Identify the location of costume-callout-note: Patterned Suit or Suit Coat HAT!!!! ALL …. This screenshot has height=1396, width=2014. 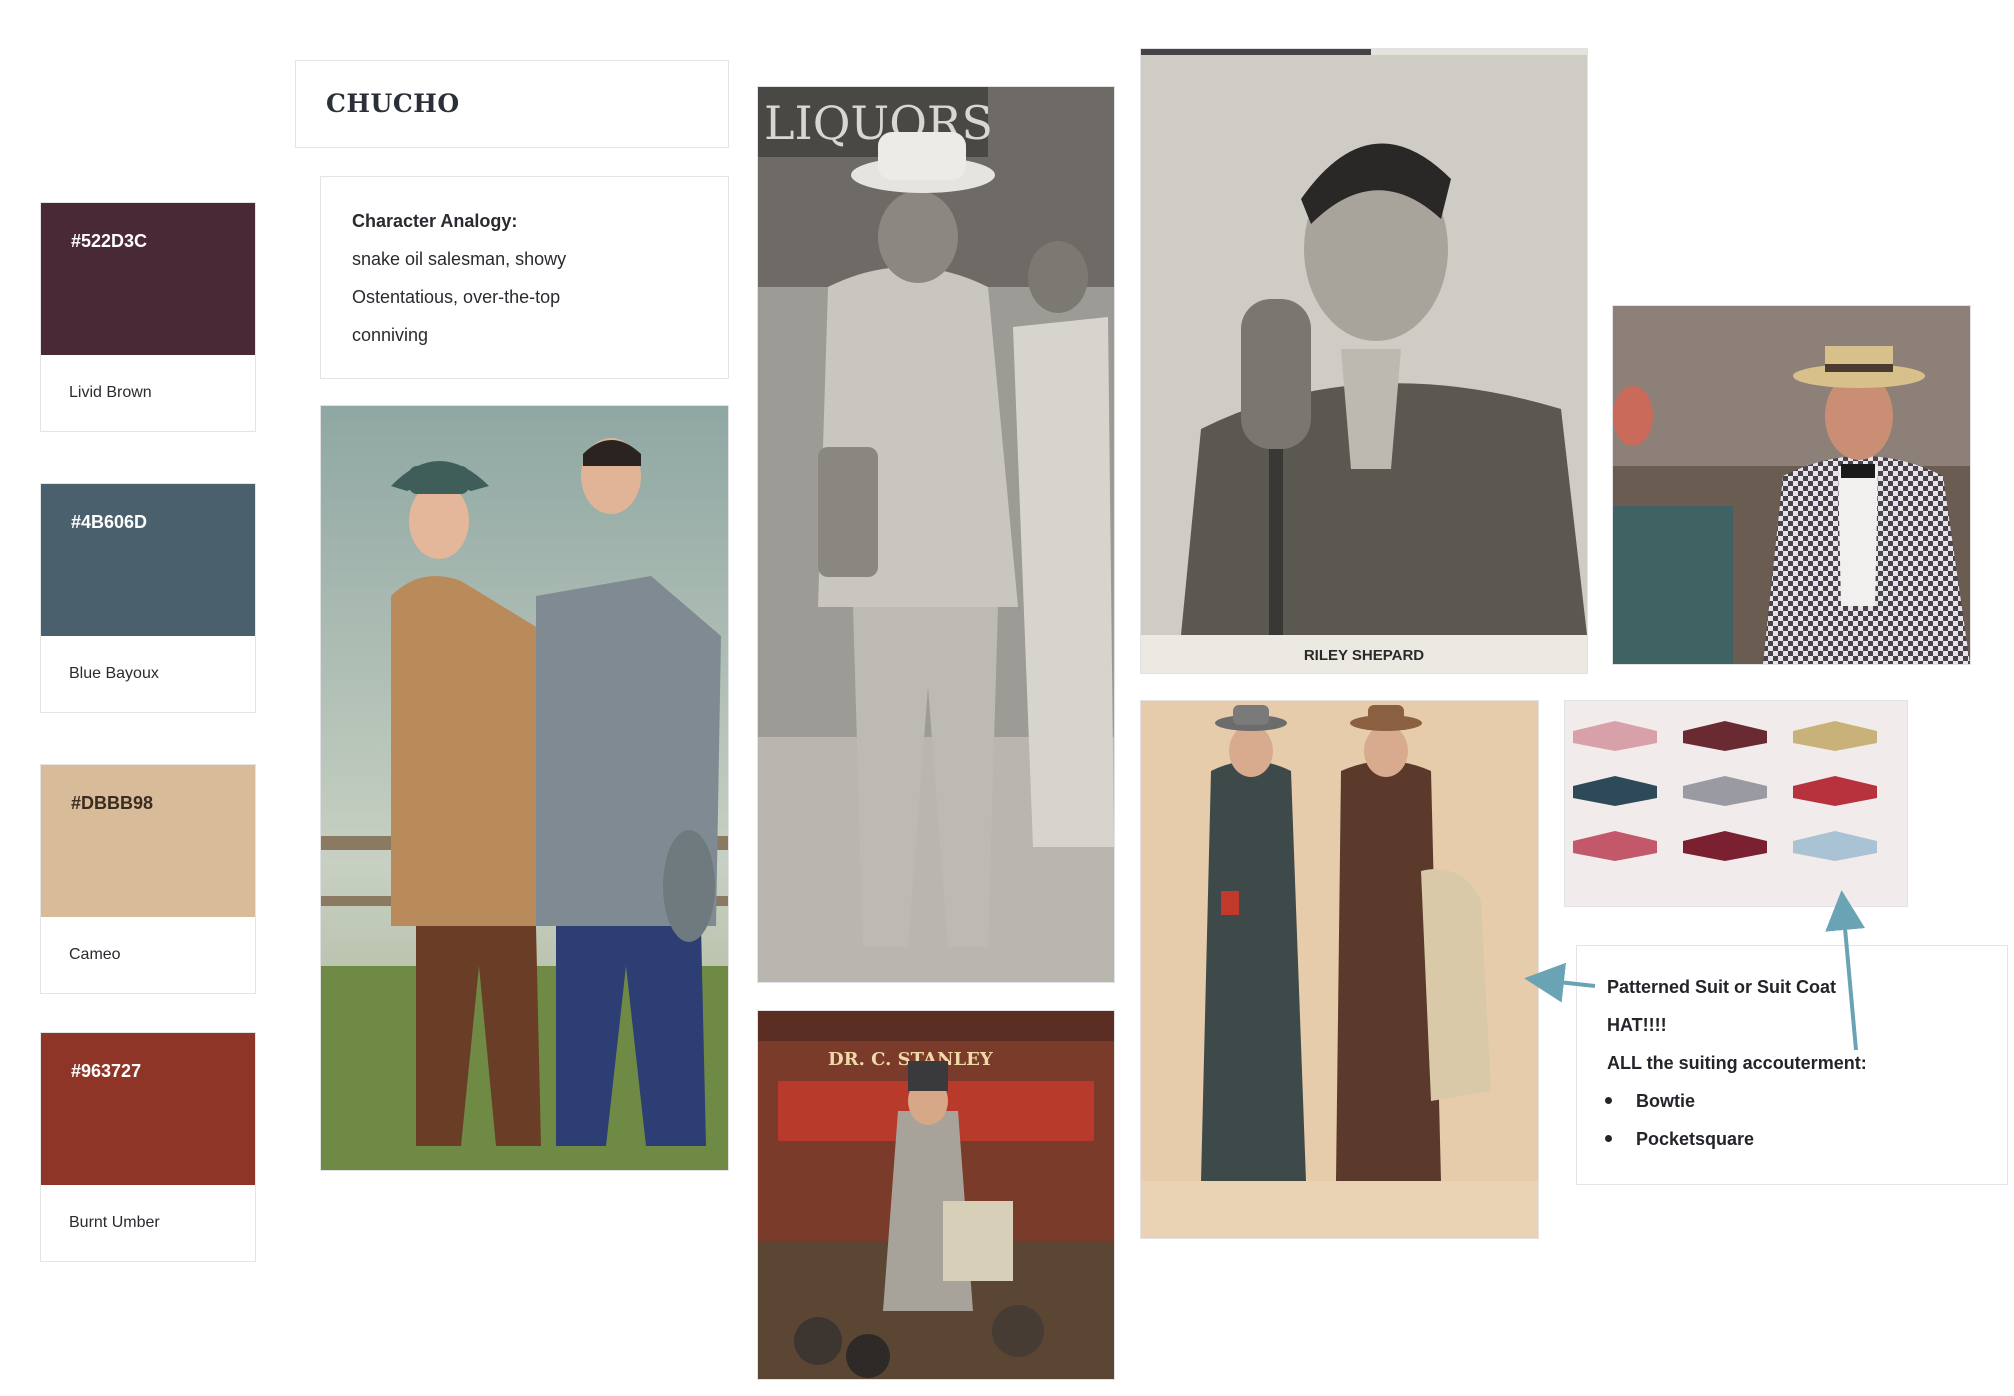
(1792, 1065).